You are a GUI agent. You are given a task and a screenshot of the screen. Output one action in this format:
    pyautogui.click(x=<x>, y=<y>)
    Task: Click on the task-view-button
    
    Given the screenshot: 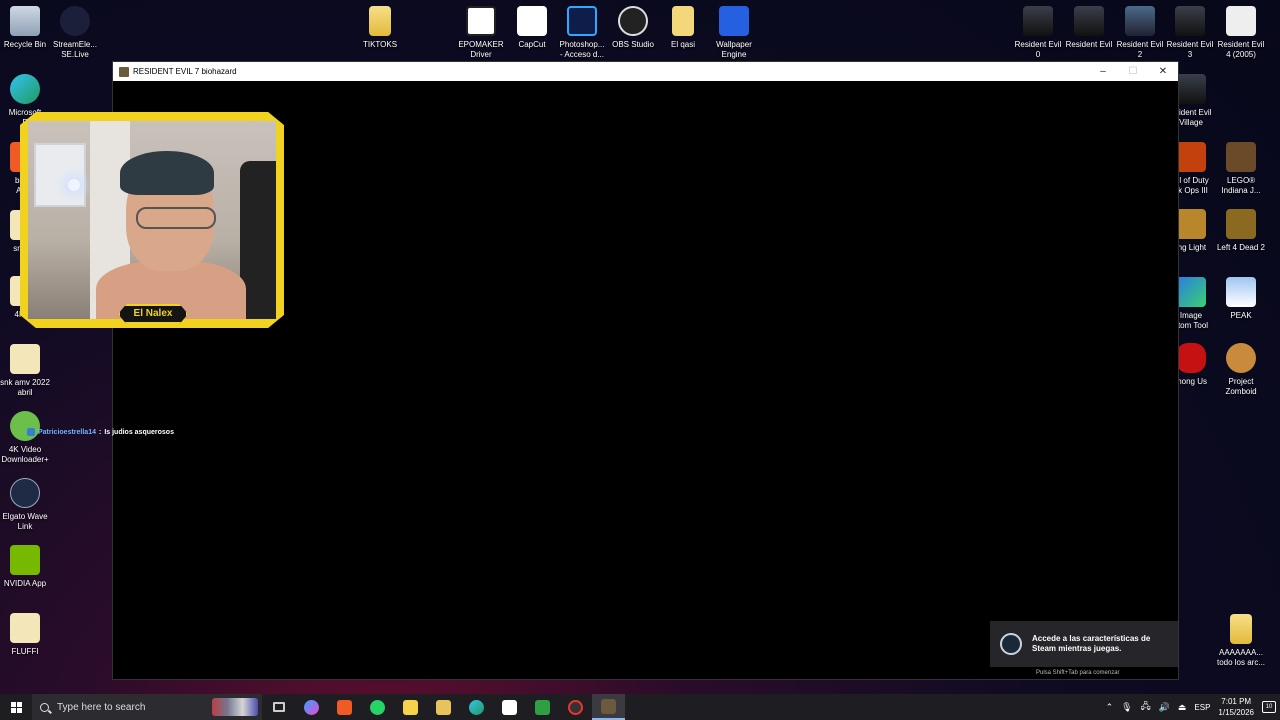 What is the action you would take?
    pyautogui.click(x=278, y=707)
    